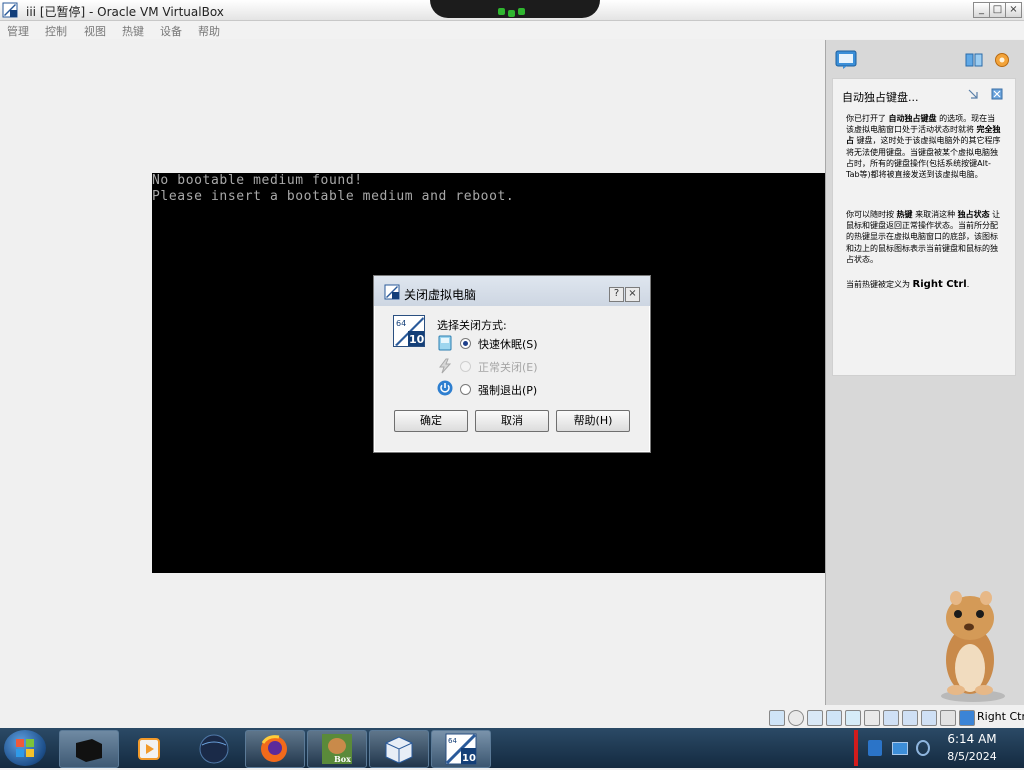  What do you see at coordinates (417, 339) in the screenshot?
I see `badge-10: 10` at bounding box center [417, 339].